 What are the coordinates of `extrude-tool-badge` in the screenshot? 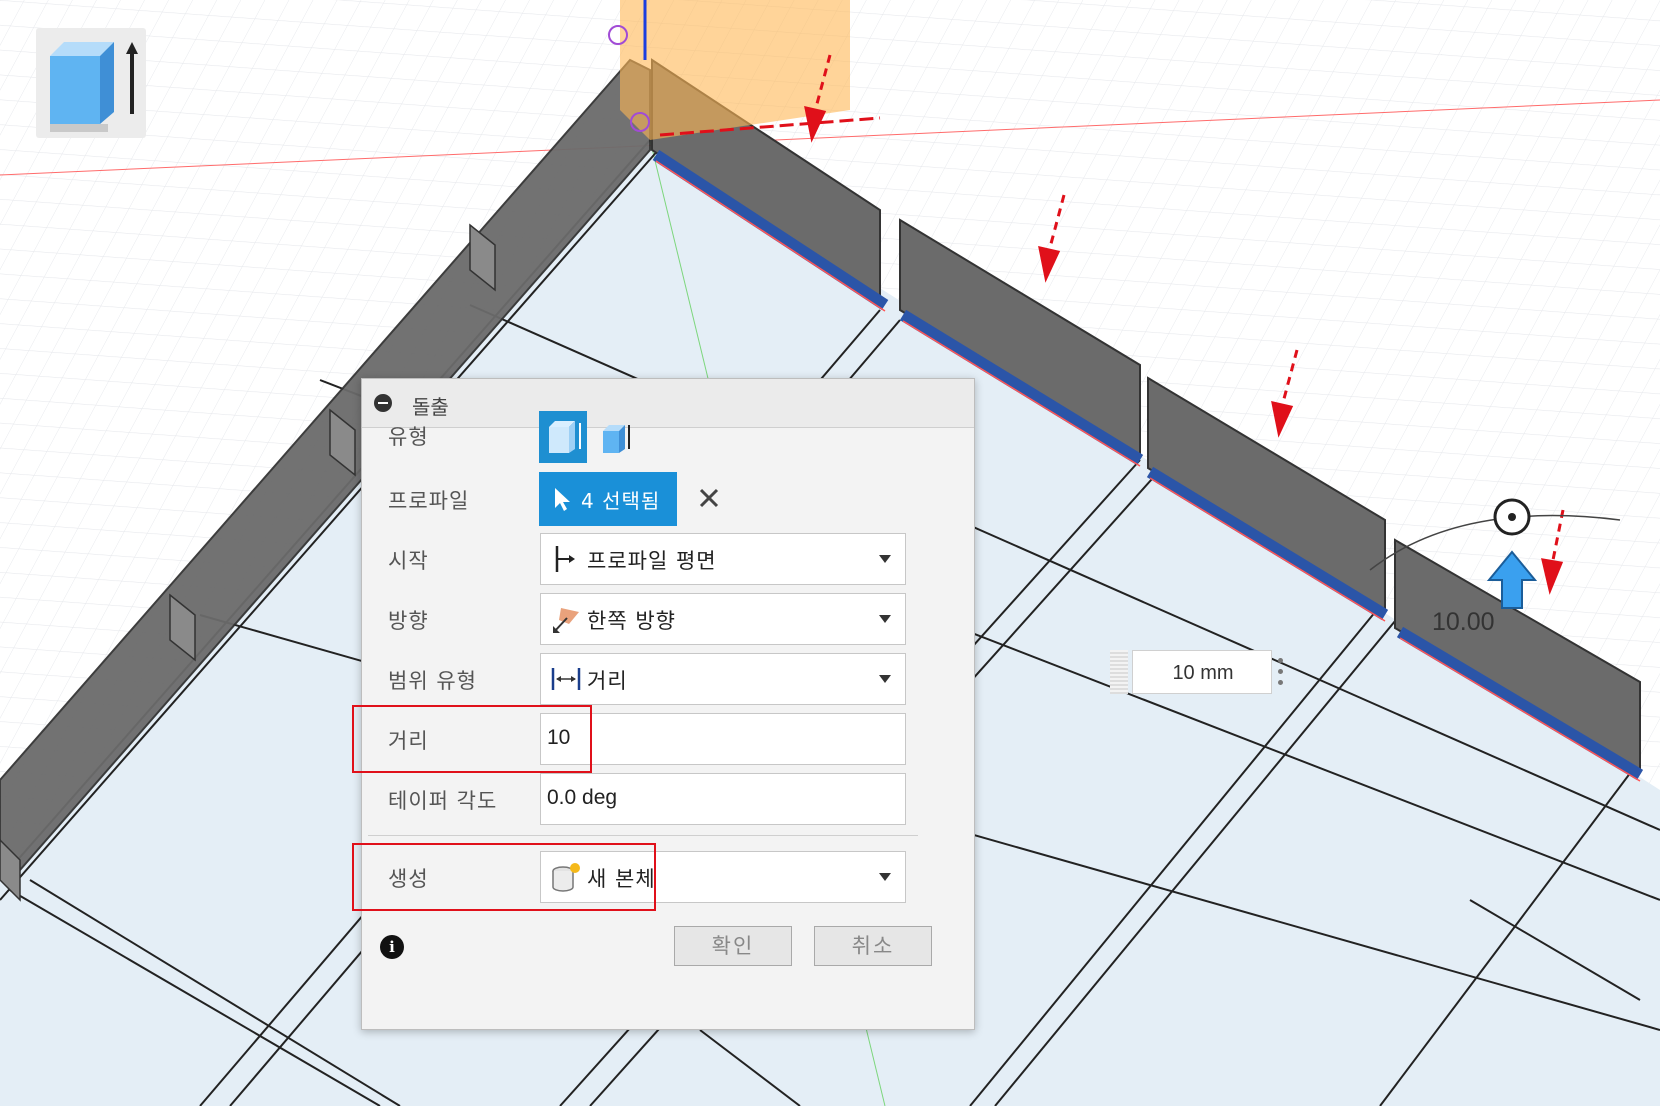 It's located at (91, 83).